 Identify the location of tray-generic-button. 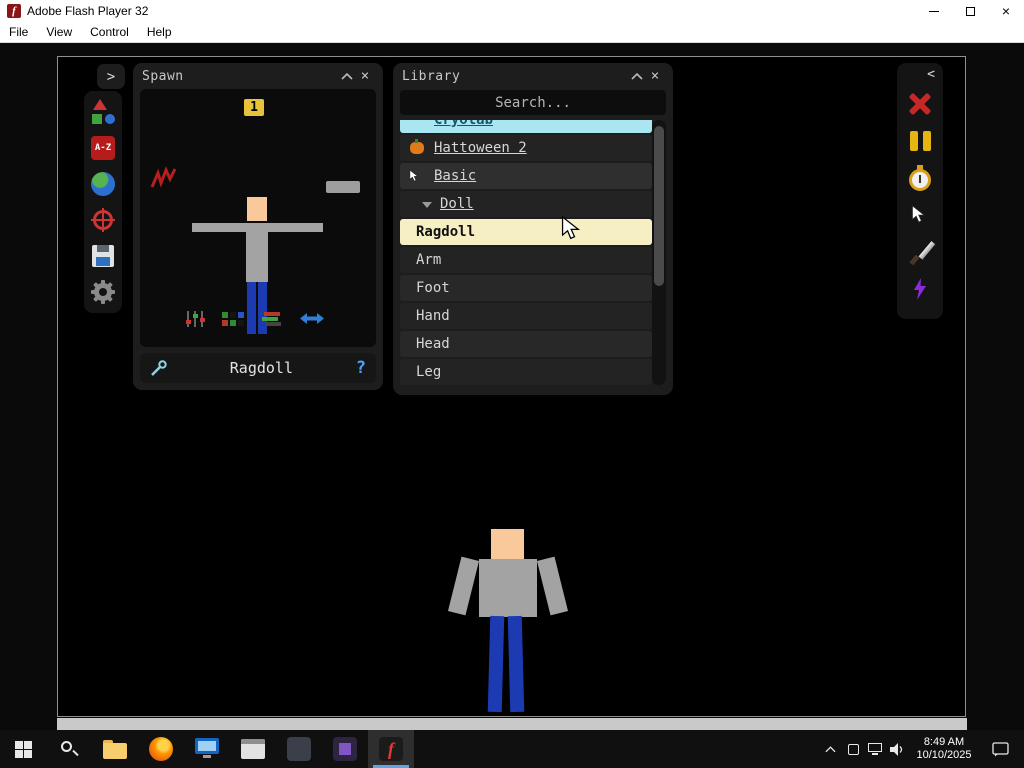
(853, 749).